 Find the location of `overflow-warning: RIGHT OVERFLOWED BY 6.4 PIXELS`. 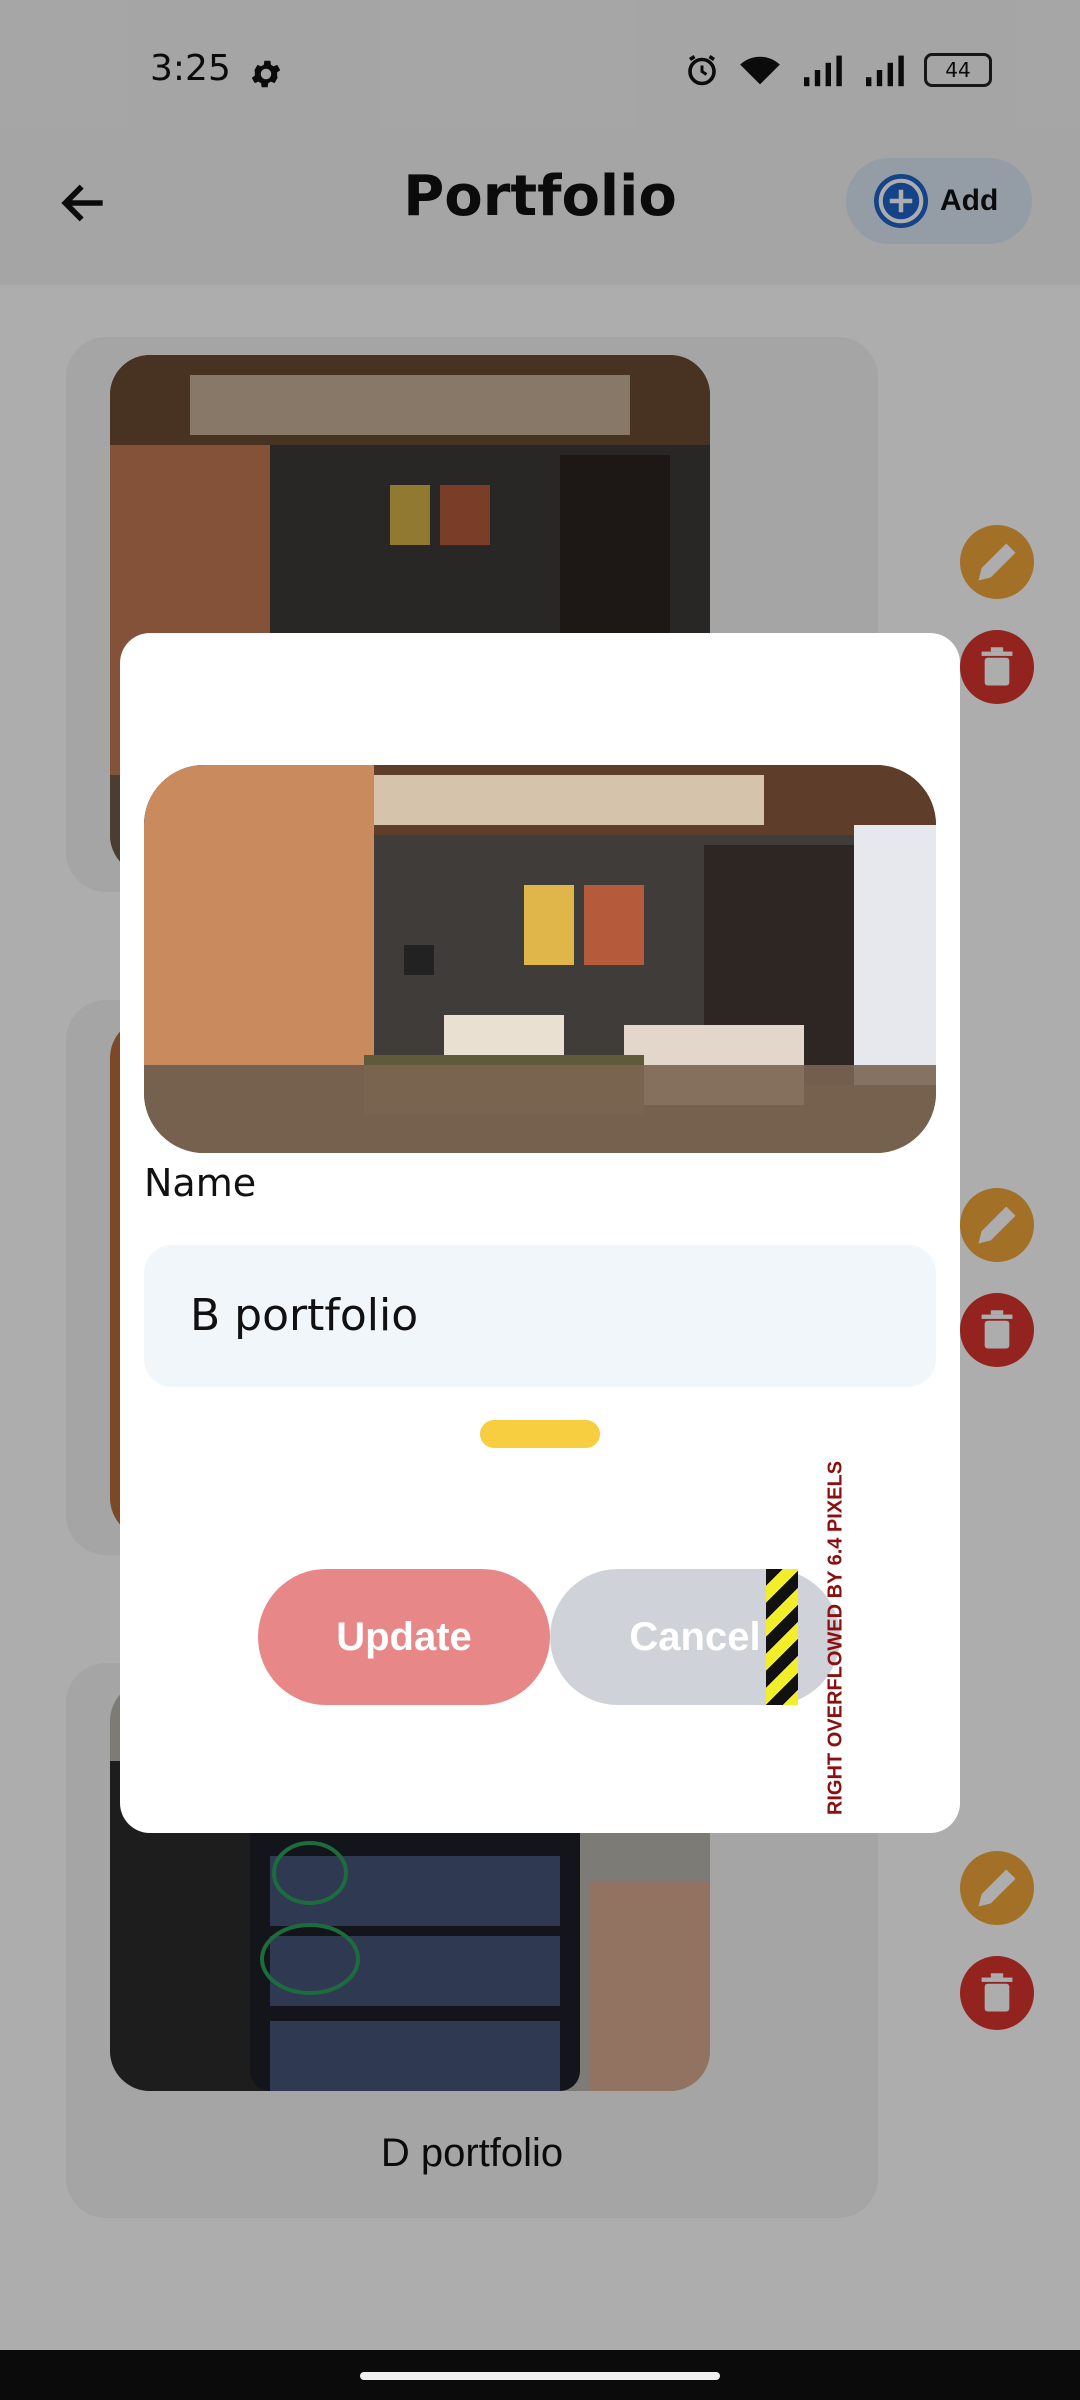

overflow-warning: RIGHT OVERFLOWED BY 6.4 PIXELS is located at coordinates (836, 1638).